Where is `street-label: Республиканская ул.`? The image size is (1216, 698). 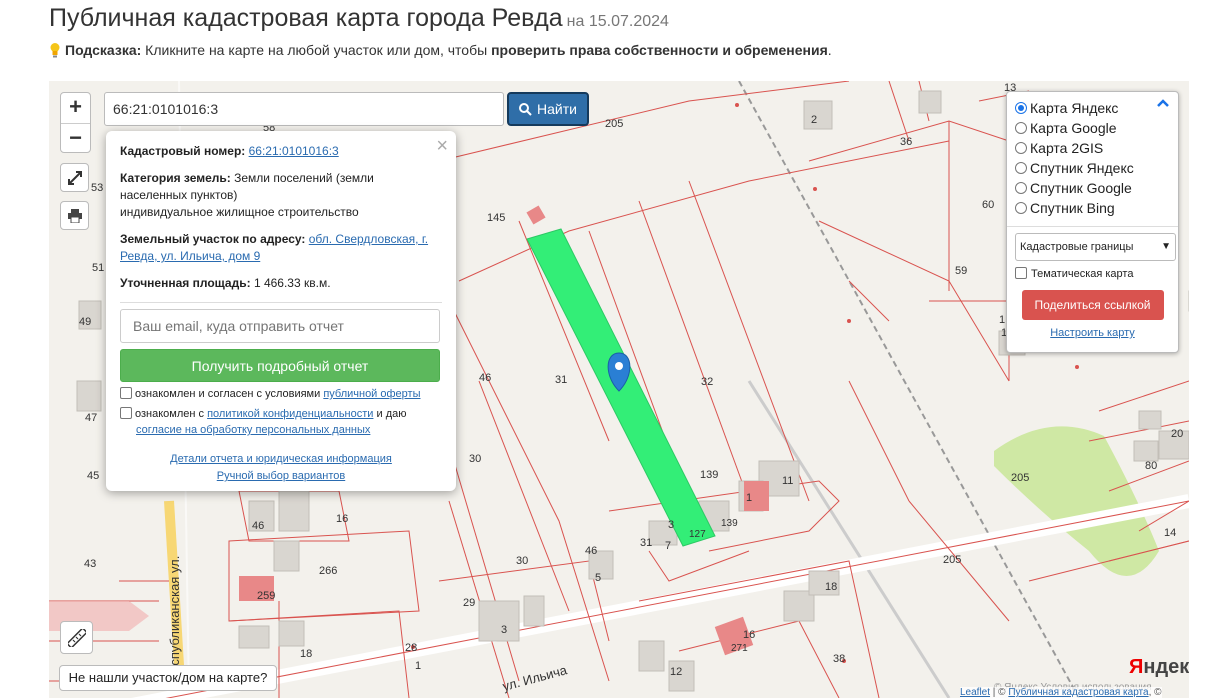 street-label: Республиканская ул. is located at coordinates (174, 618).